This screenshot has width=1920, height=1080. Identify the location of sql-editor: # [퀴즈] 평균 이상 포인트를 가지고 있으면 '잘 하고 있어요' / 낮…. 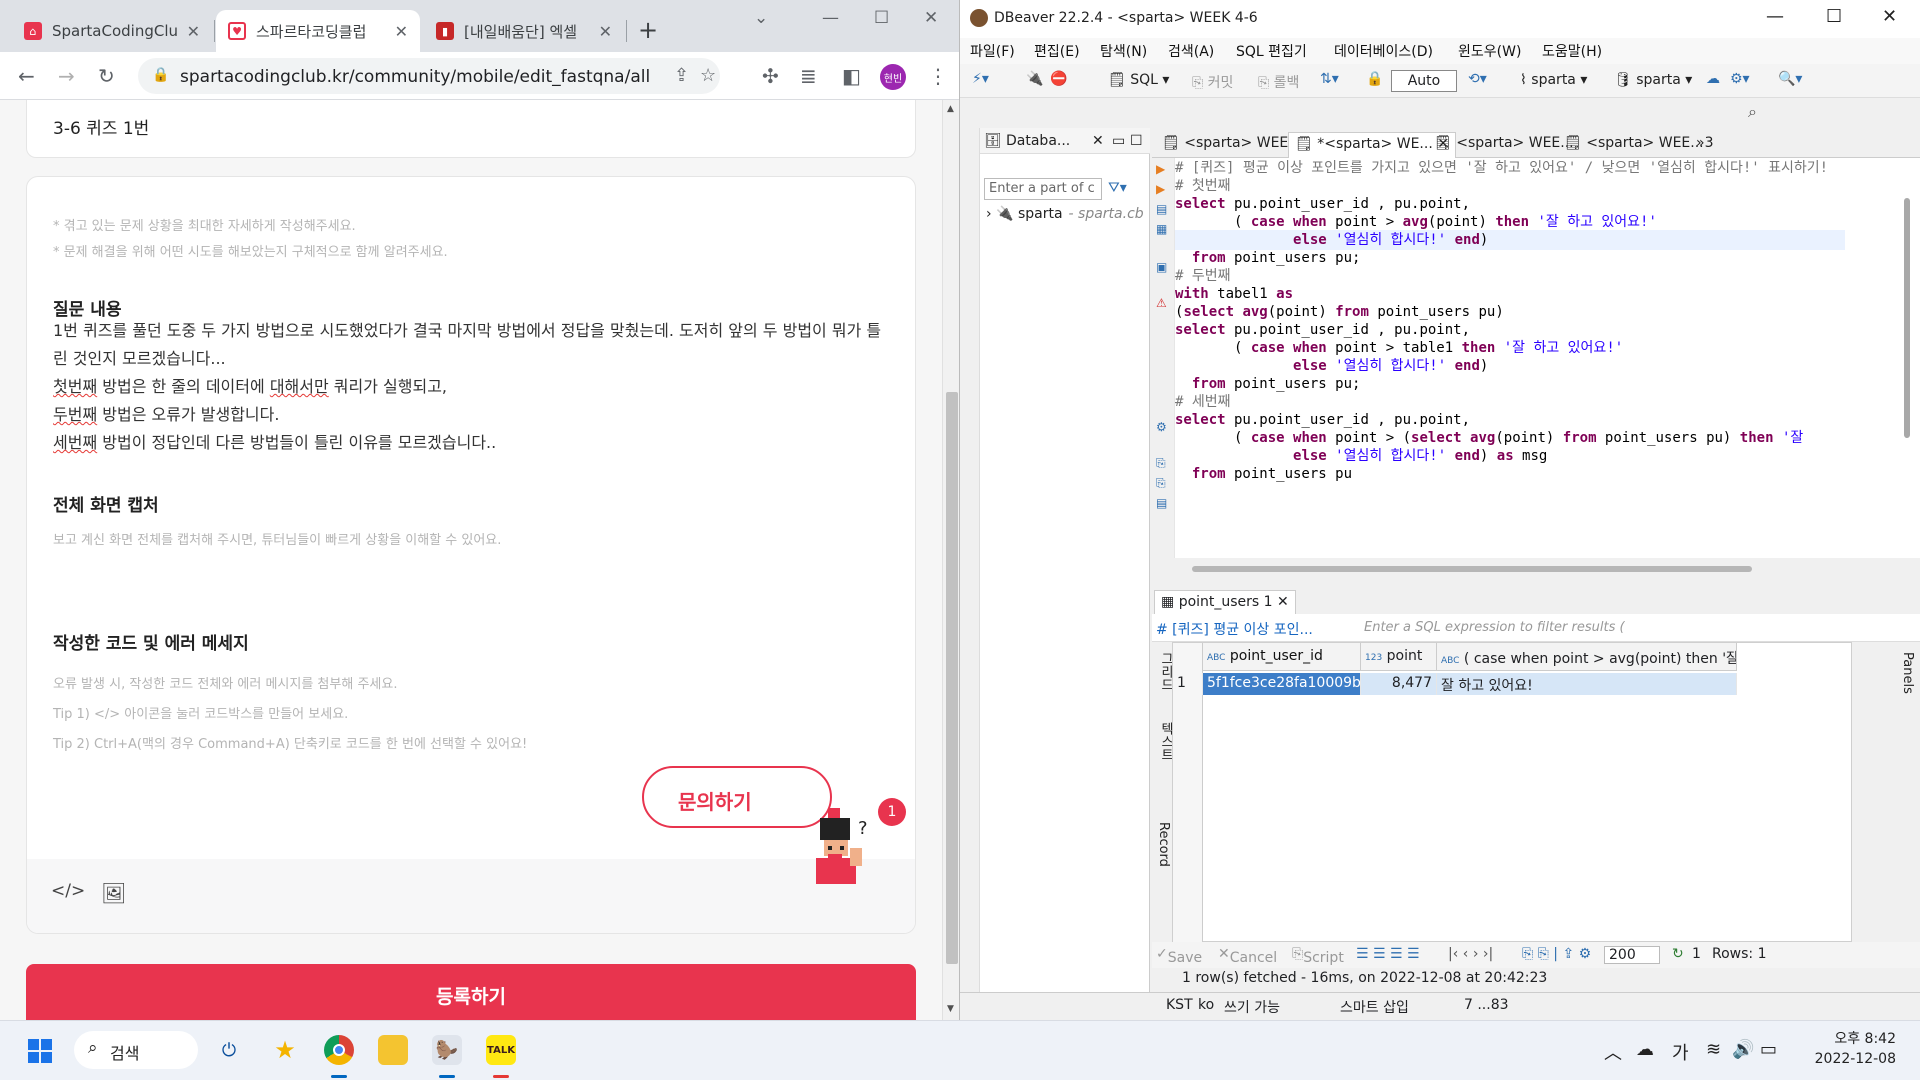
(1535, 358).